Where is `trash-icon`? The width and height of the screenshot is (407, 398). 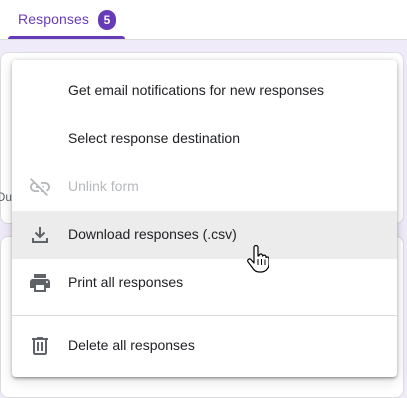 trash-icon is located at coordinates (40, 346).